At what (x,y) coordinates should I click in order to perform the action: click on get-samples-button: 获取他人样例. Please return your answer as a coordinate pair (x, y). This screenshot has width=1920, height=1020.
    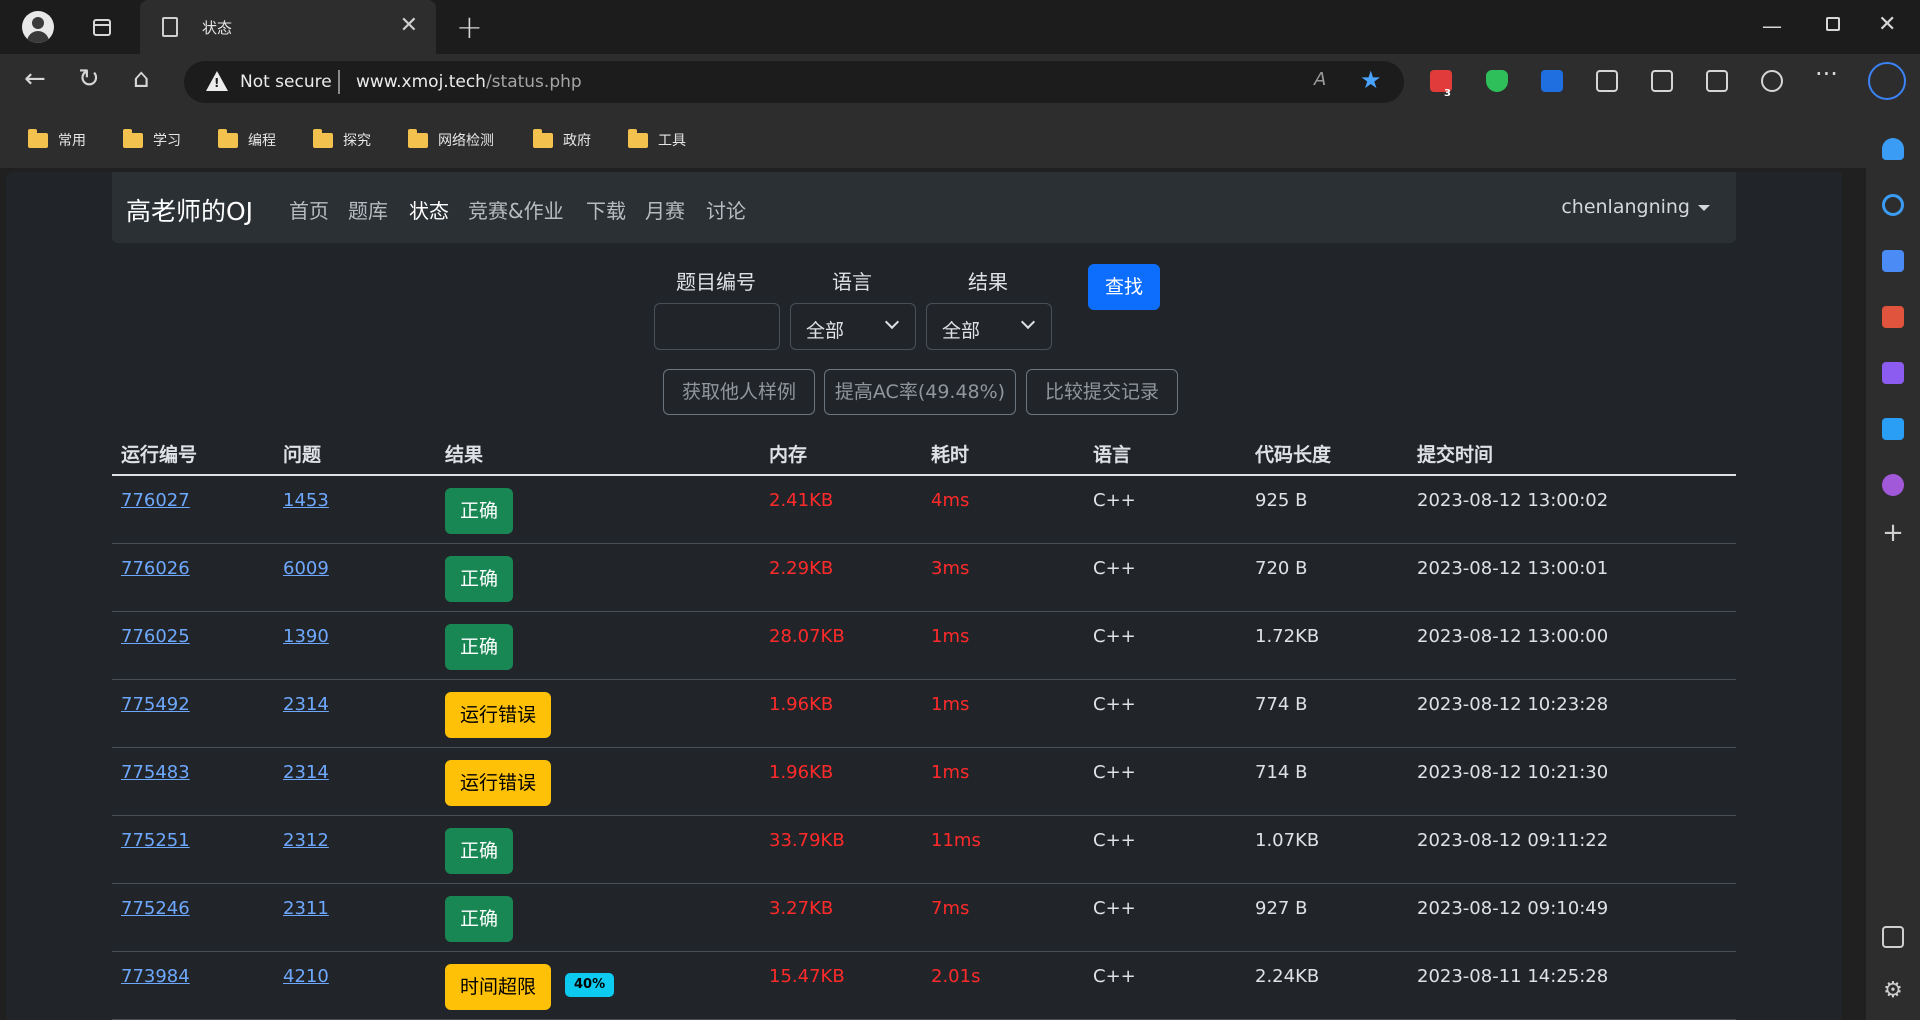
    Looking at the image, I should click on (739, 392).